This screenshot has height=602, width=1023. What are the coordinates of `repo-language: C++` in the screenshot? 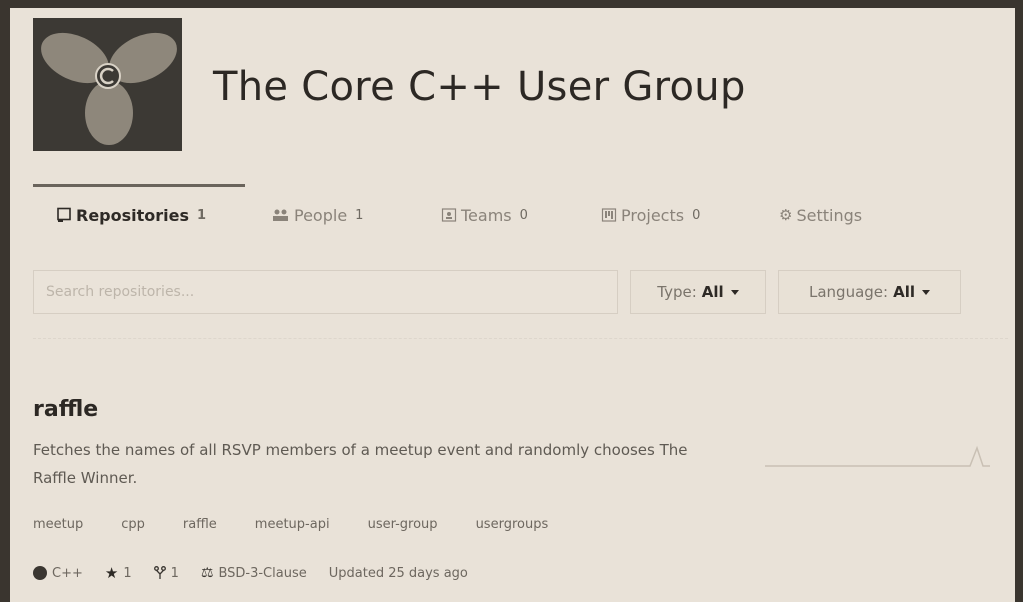 It's located at (58, 573).